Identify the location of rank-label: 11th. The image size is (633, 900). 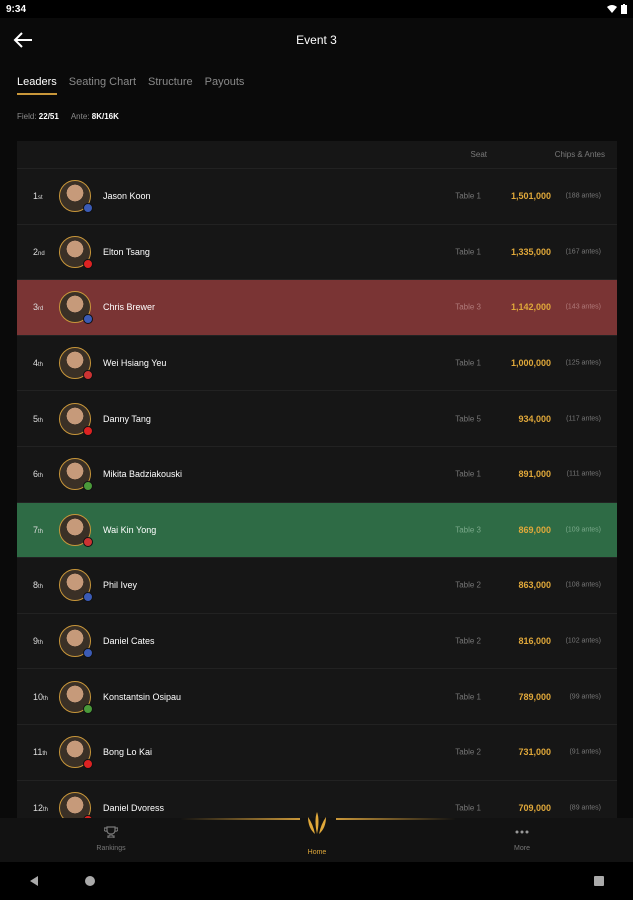
(40, 752).